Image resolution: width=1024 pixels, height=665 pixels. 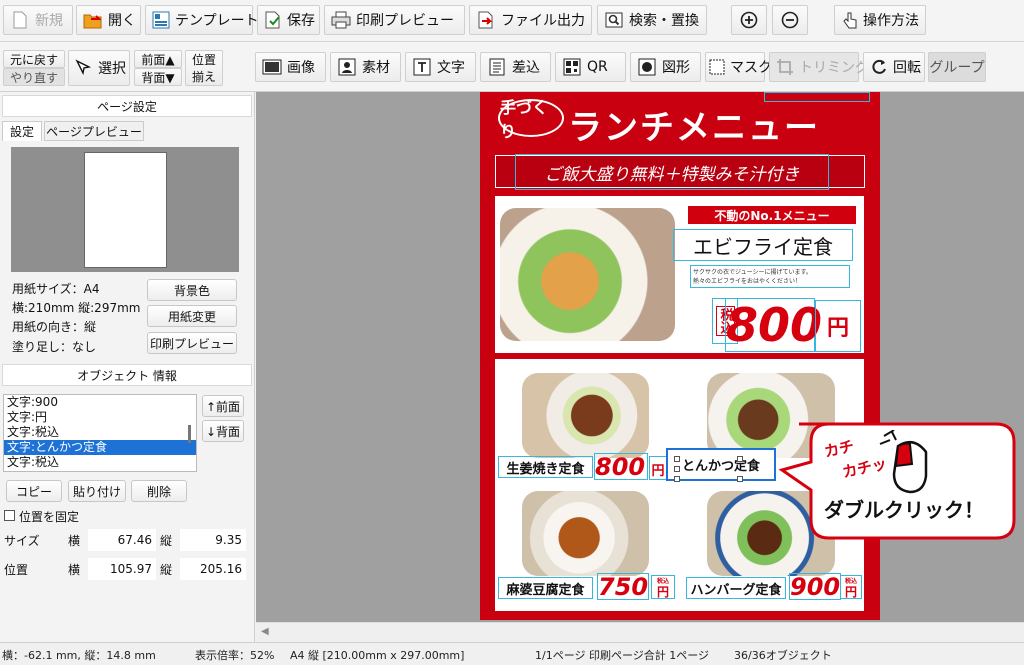 What do you see at coordinates (34, 59) in the screenshot?
I see `undo-button: 元に戻す` at bounding box center [34, 59].